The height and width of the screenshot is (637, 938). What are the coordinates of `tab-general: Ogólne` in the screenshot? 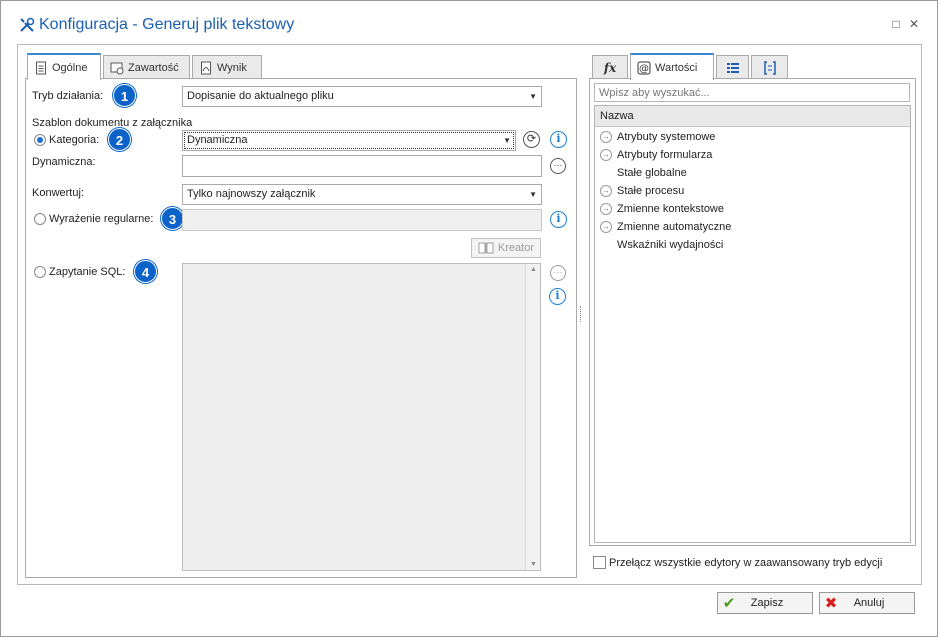 It's located at (64, 66).